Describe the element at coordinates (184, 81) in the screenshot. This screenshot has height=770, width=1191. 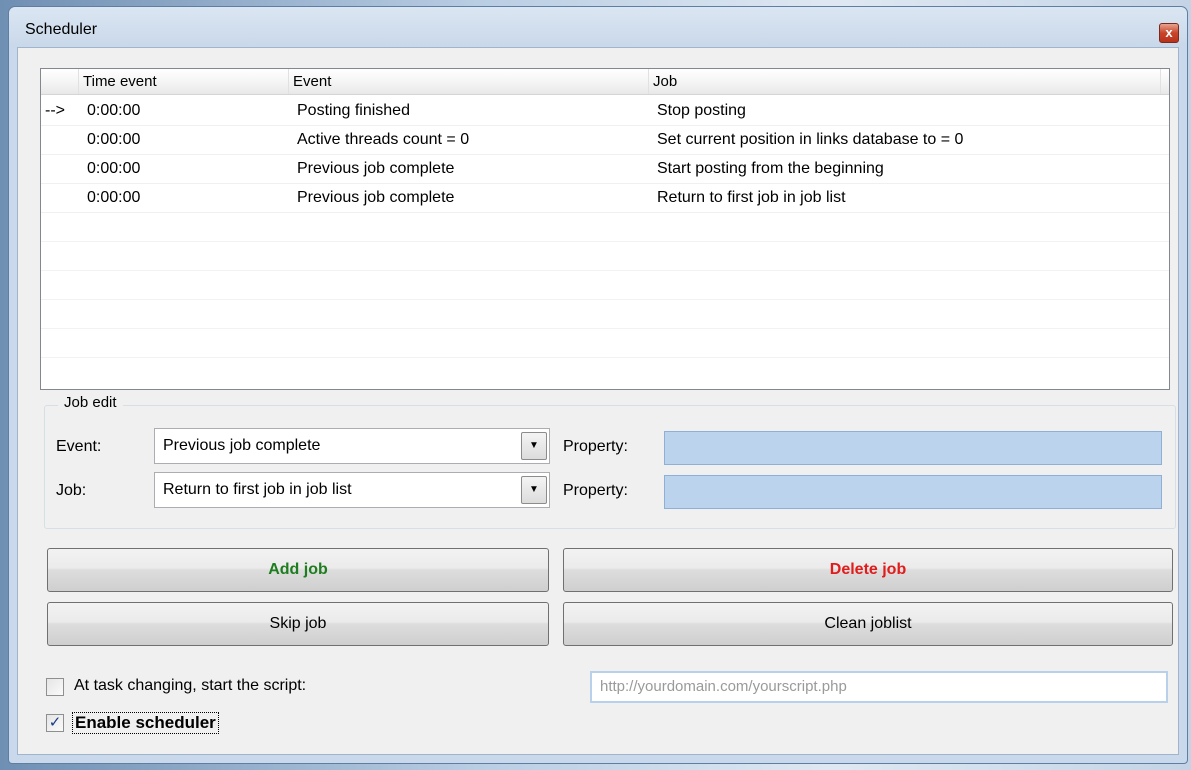
I see `column-header-time: Time event` at that location.